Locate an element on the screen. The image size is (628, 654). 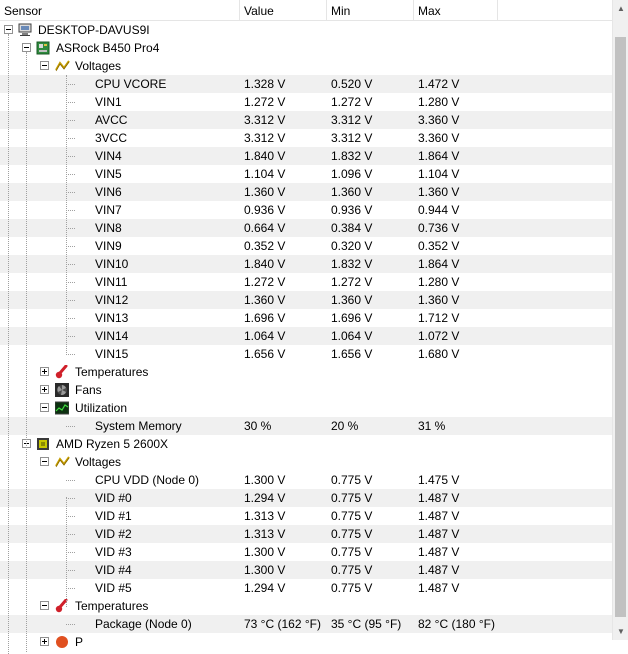
sensor-max: 1.487 V is located at coordinates (439, 498).